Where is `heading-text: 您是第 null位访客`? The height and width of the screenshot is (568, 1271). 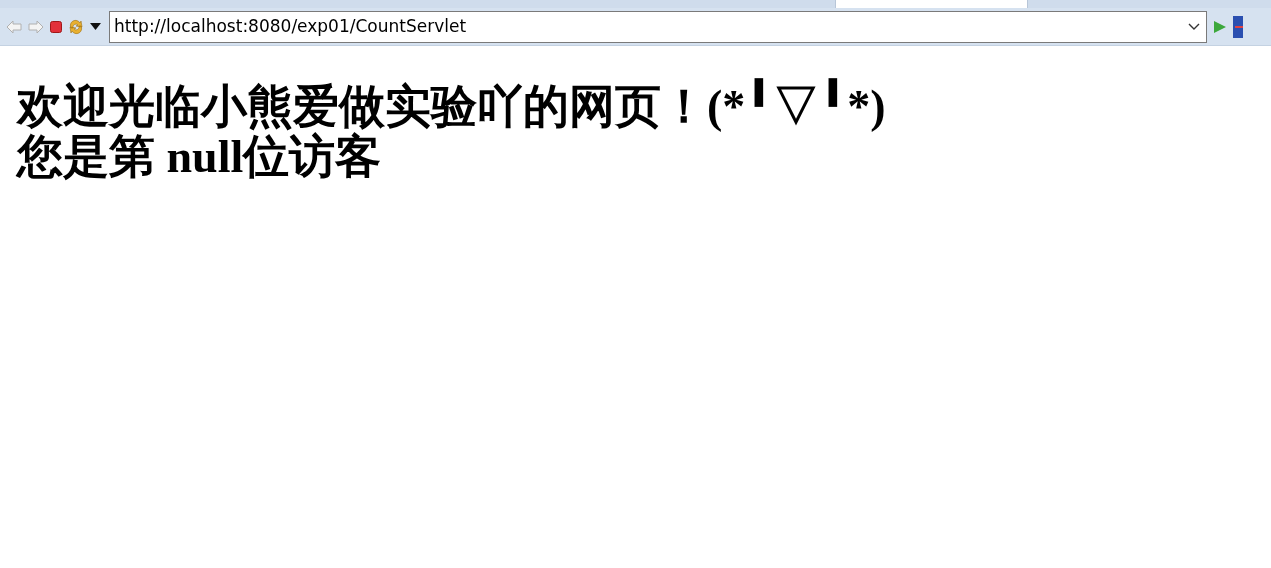 heading-text: 您是第 null位访客 is located at coordinates (199, 157).